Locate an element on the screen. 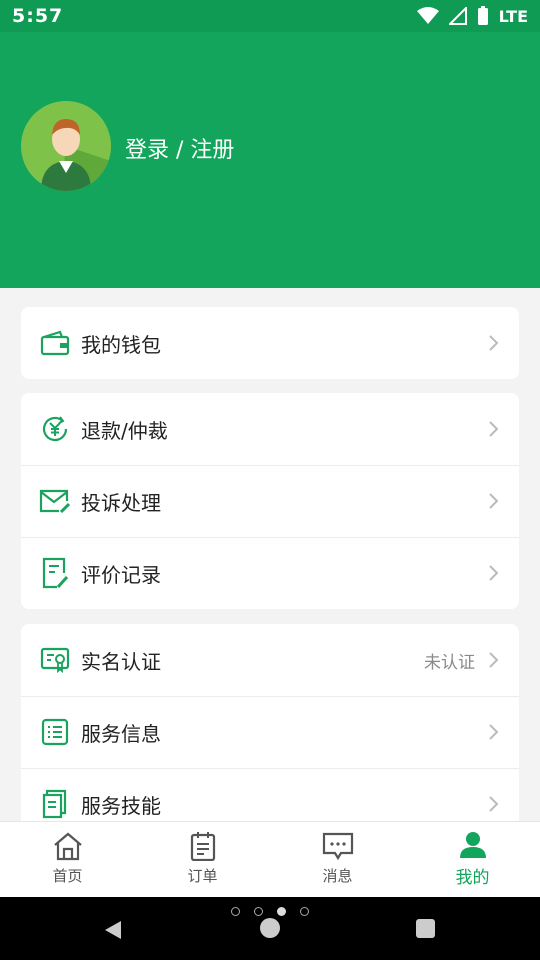 This screenshot has height=960, width=540. home-icon is located at coordinates (67, 846).